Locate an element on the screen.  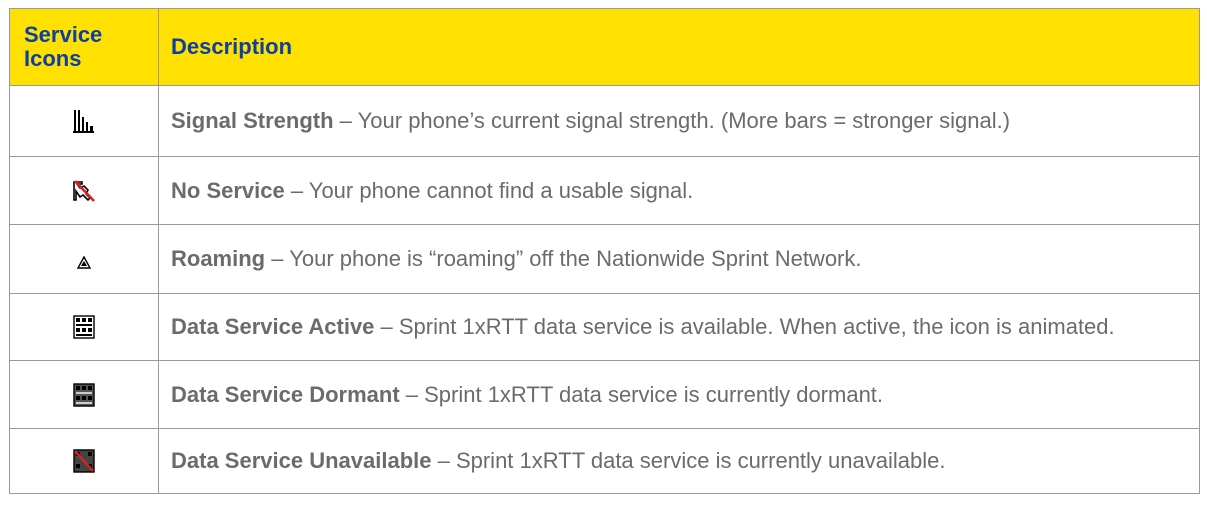
term-label: Signal Strength is located at coordinates (252, 120).